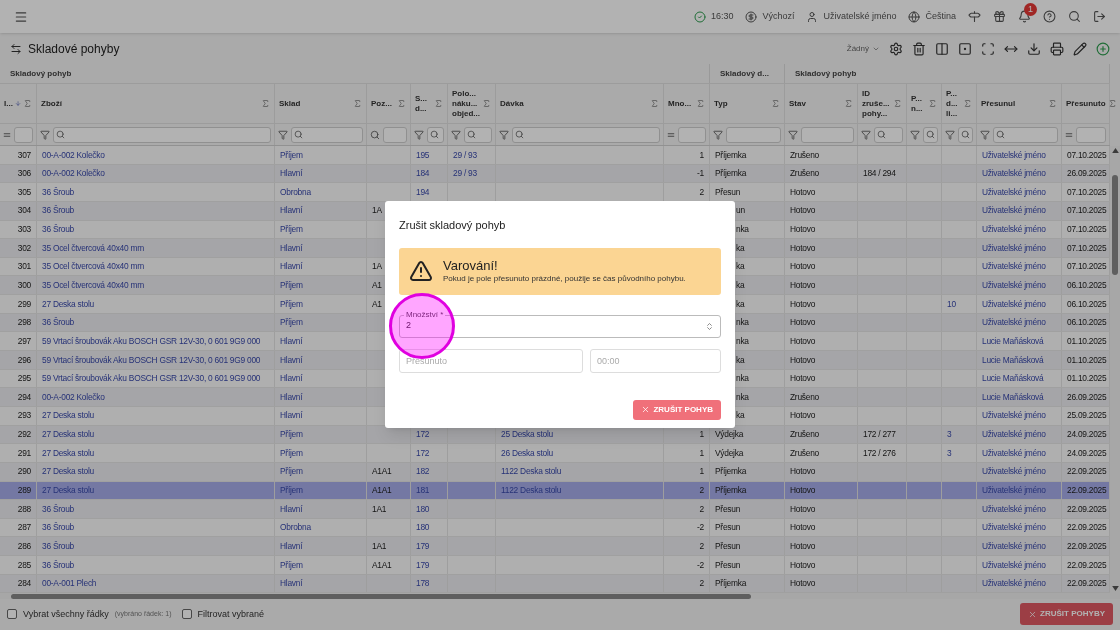 This screenshot has width=1120, height=630. Describe the element at coordinates (471, 265) in the screenshot. I see `warning-title: Varování!` at that location.